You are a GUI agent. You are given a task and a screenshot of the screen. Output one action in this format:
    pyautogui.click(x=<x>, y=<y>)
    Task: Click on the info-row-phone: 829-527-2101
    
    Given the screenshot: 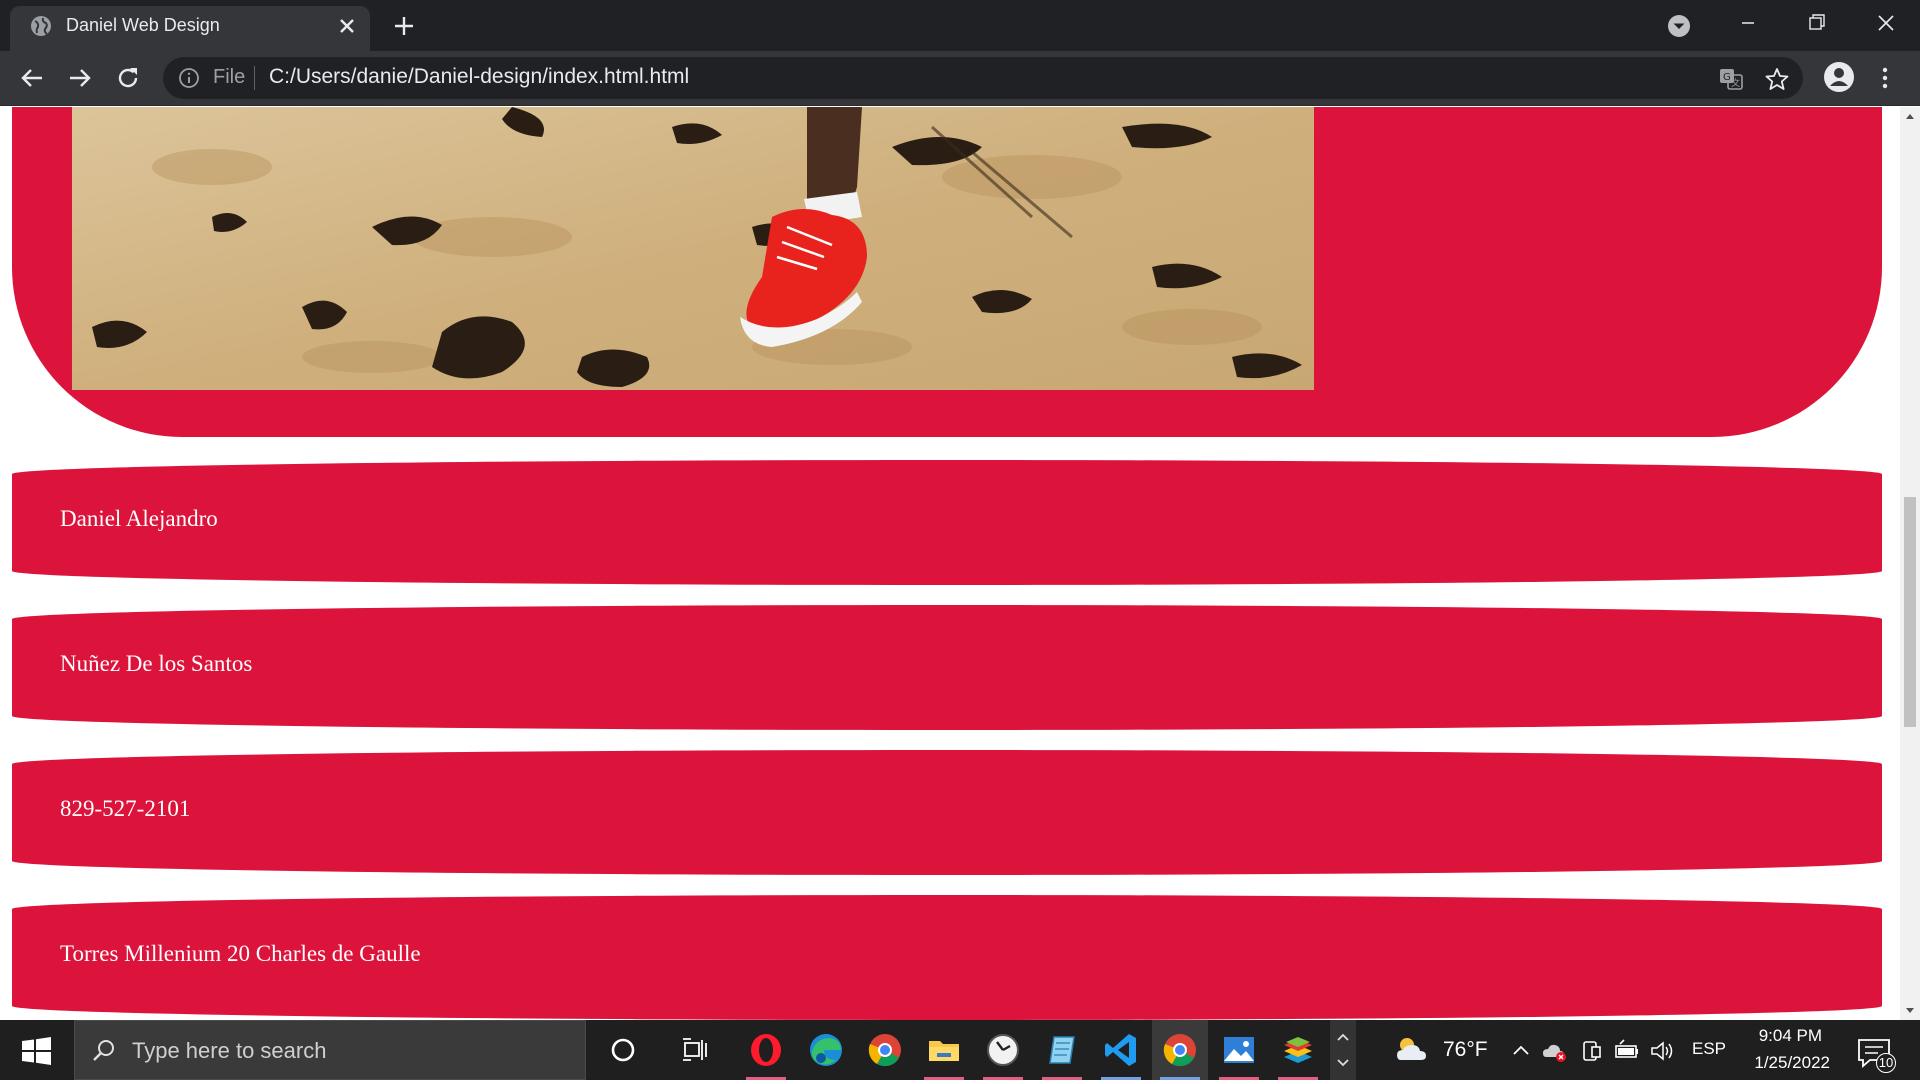 What is the action you would take?
    pyautogui.click(x=947, y=812)
    